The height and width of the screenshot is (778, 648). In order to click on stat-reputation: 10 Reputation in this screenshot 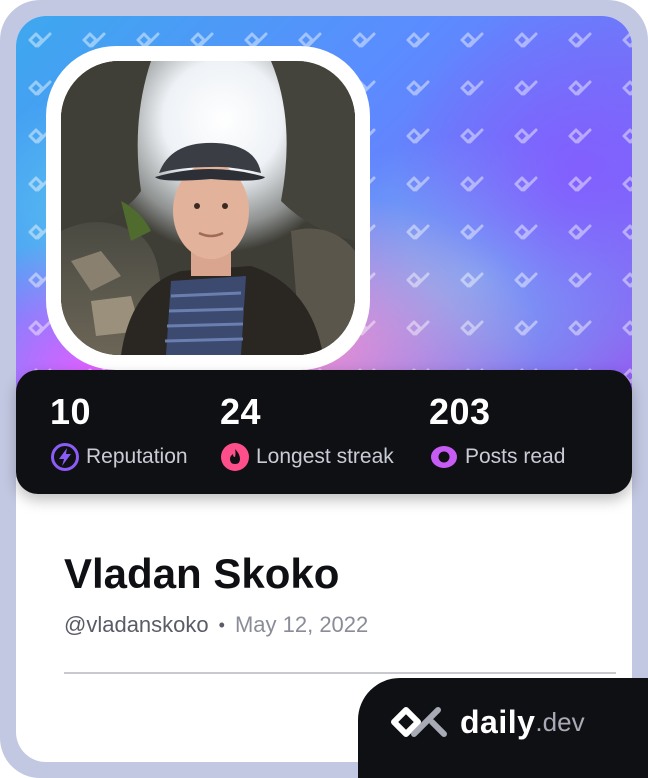, I will do `click(119, 430)`.